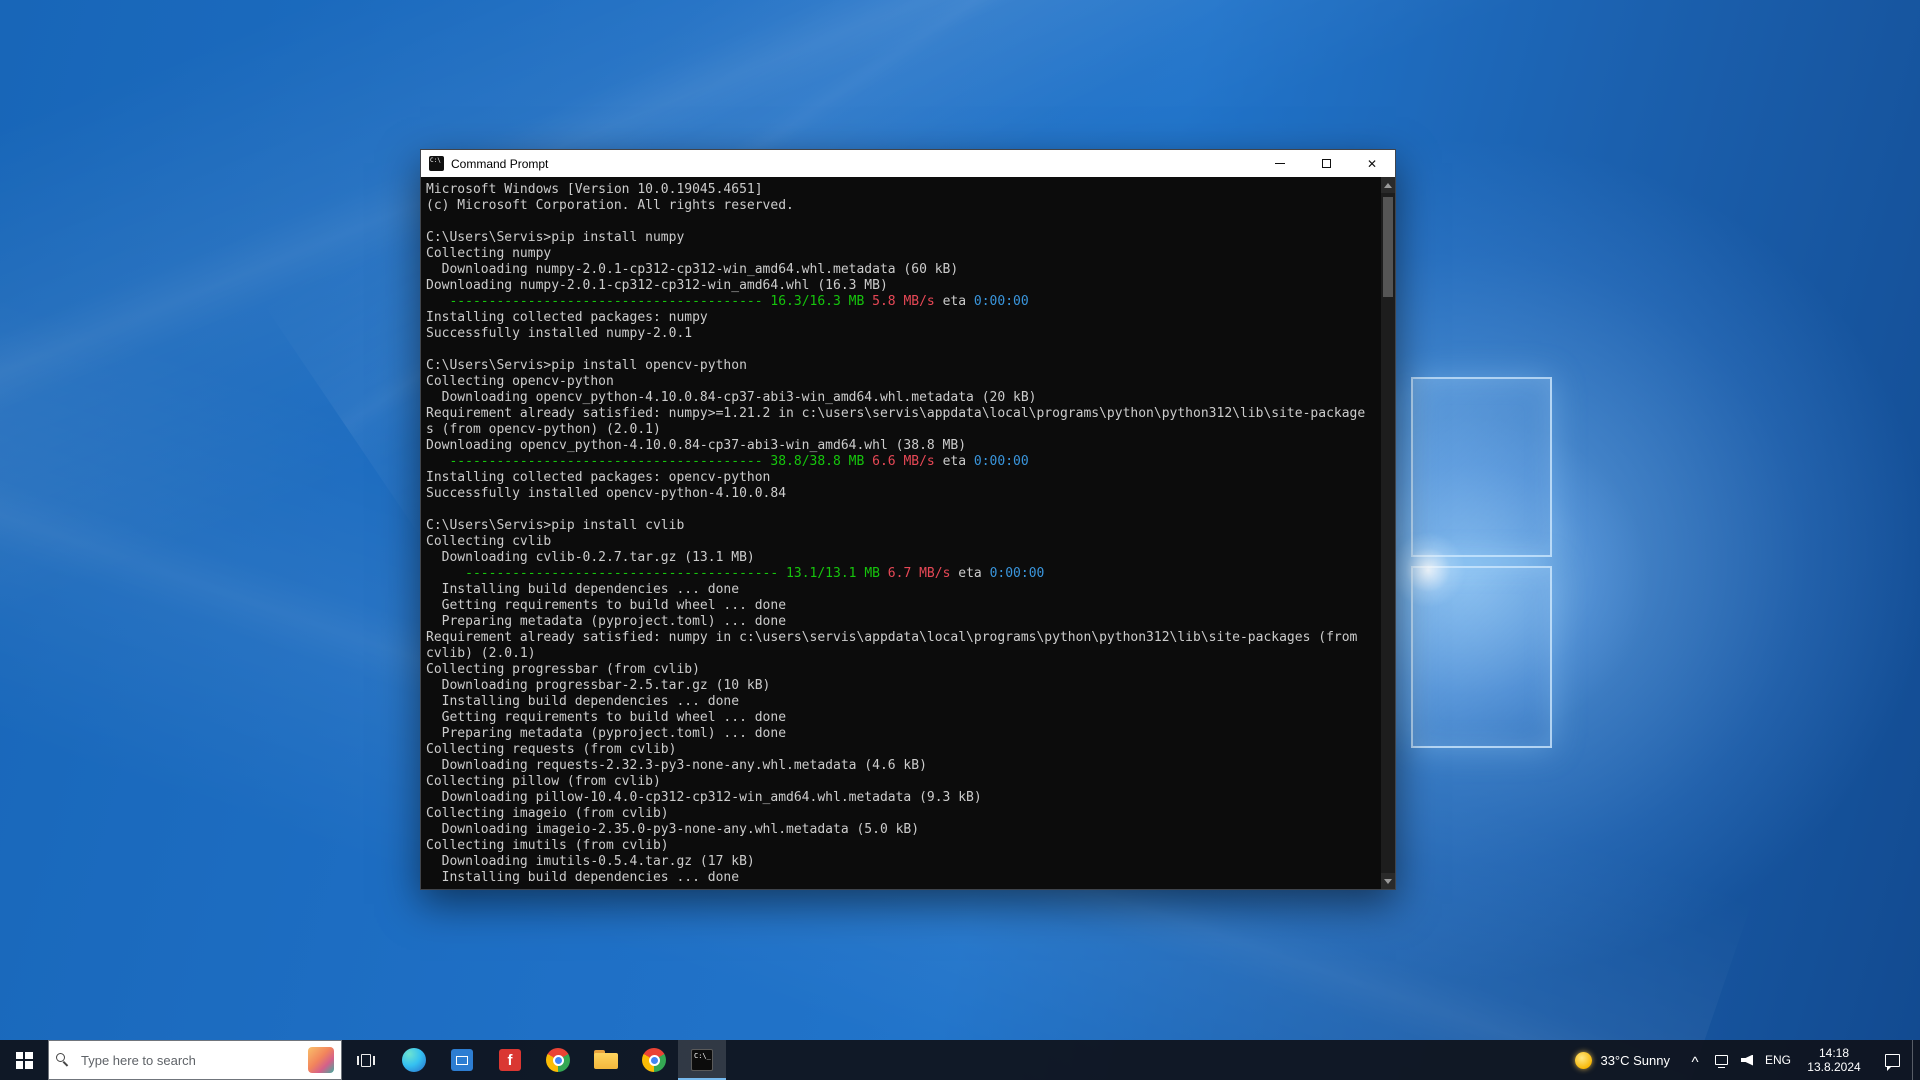 The image size is (1920, 1080). I want to click on window-controls: ✕, so click(1326, 163).